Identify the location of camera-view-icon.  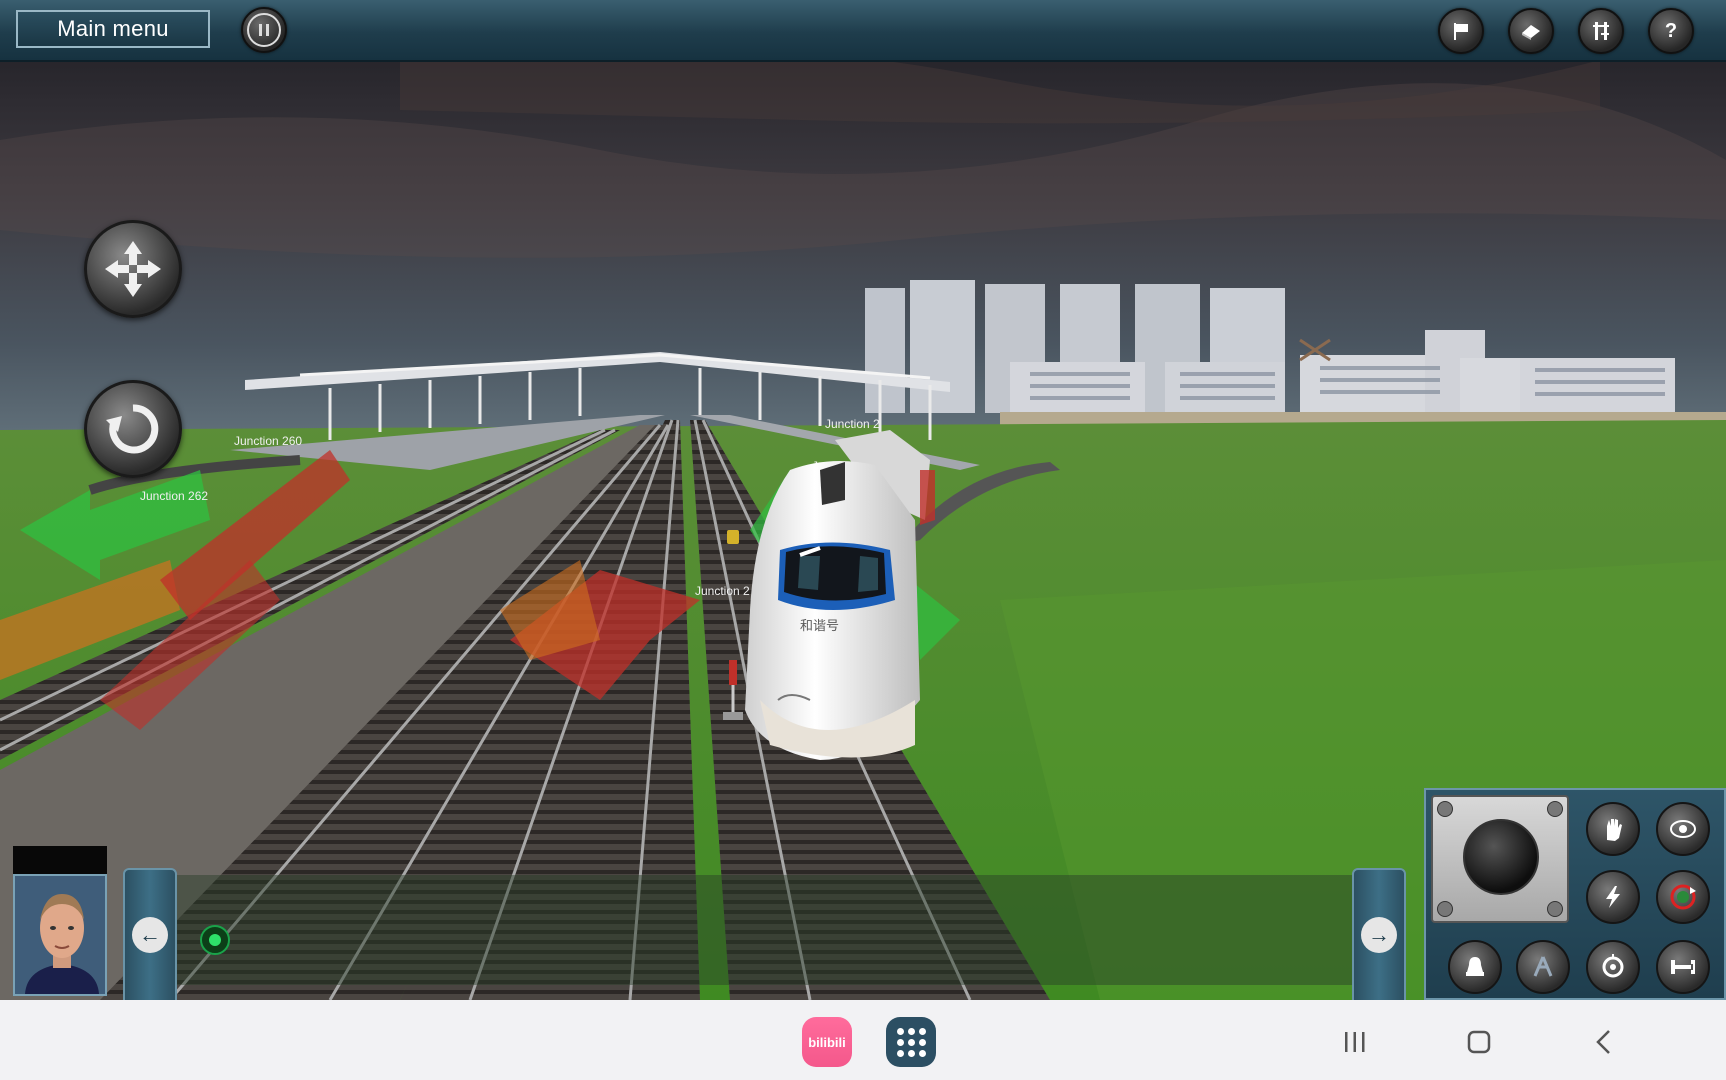
(1683, 829).